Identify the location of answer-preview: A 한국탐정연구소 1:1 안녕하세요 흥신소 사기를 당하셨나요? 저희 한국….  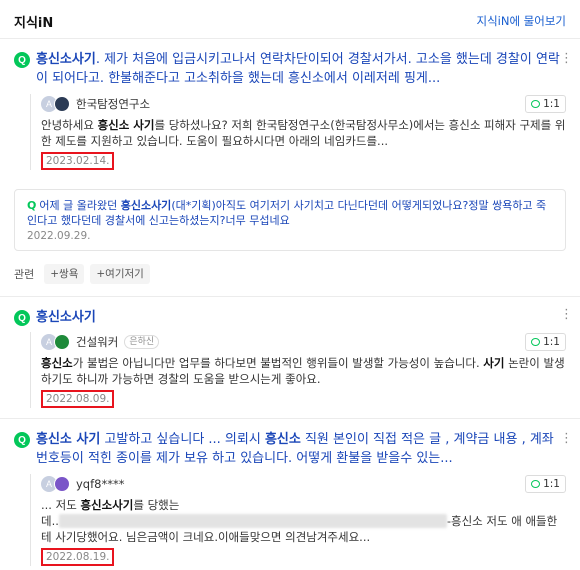
(298, 132).